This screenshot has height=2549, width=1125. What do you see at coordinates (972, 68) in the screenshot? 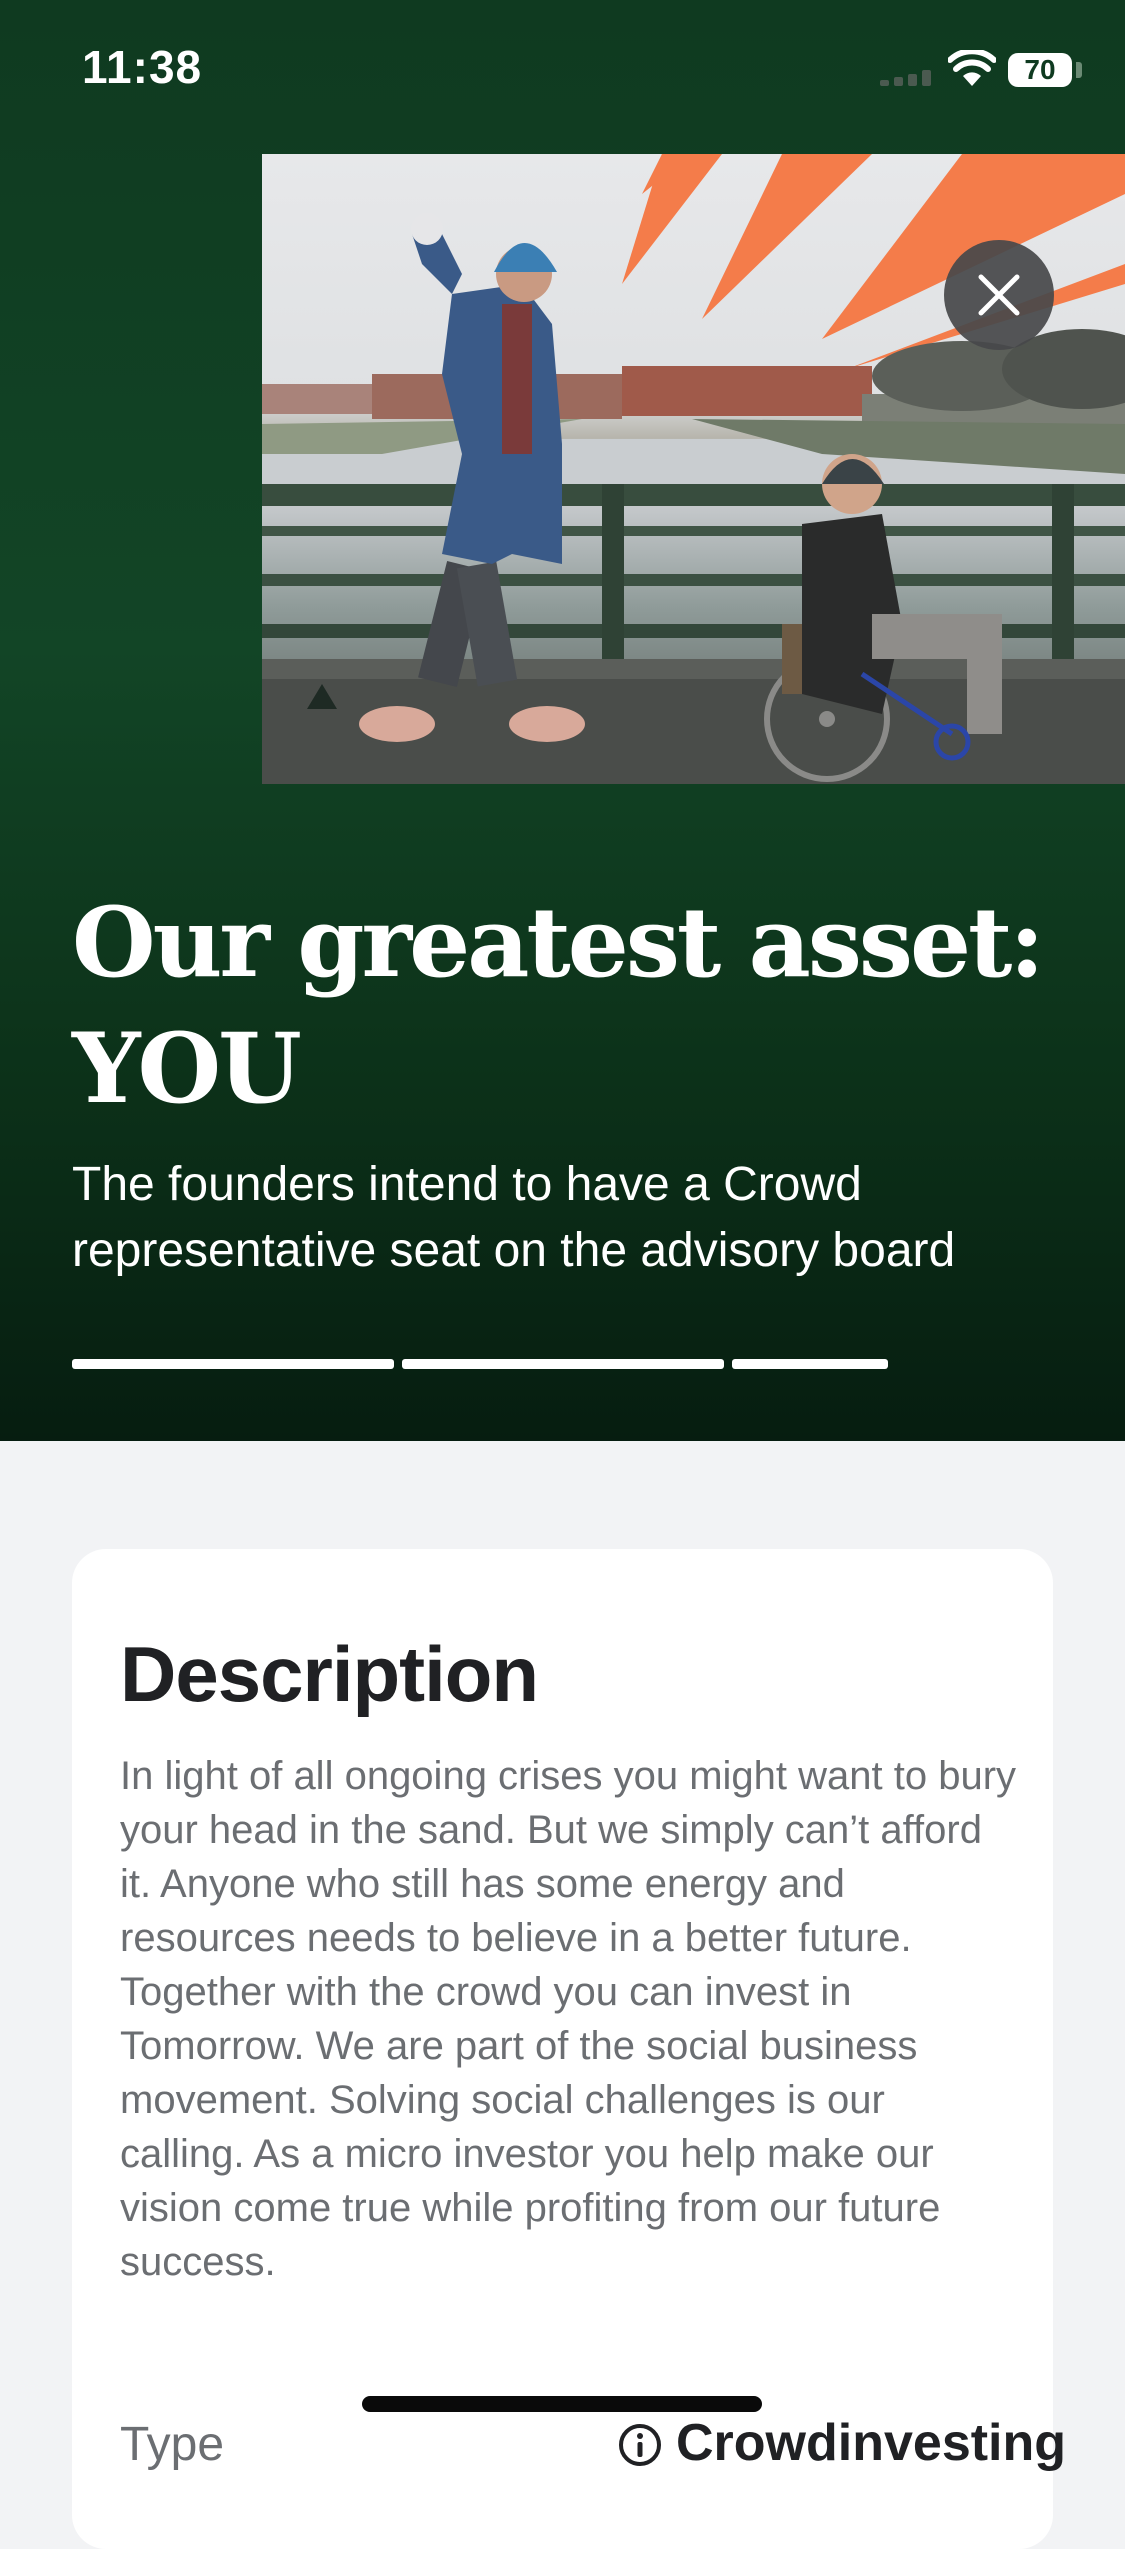
I see `wifi-icon` at bounding box center [972, 68].